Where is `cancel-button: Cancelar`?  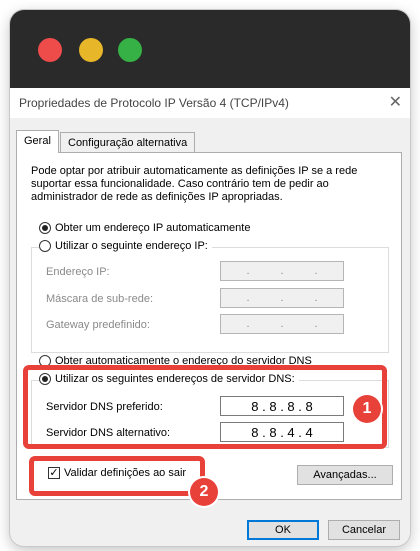
cancel-button: Cancelar is located at coordinates (364, 530).